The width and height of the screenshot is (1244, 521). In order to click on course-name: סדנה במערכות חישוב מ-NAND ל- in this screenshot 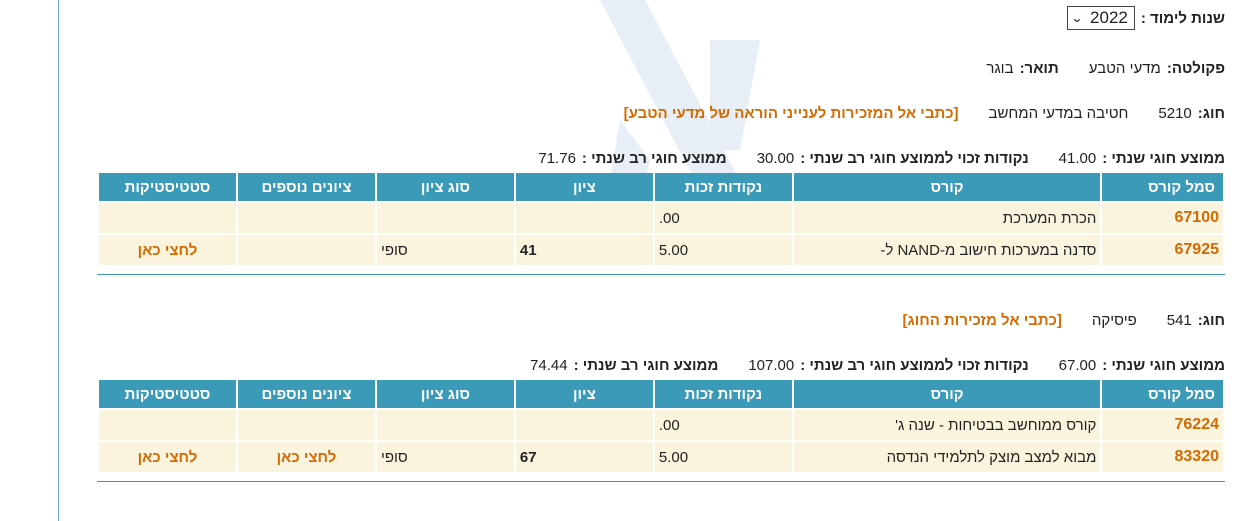, I will do `click(947, 249)`.